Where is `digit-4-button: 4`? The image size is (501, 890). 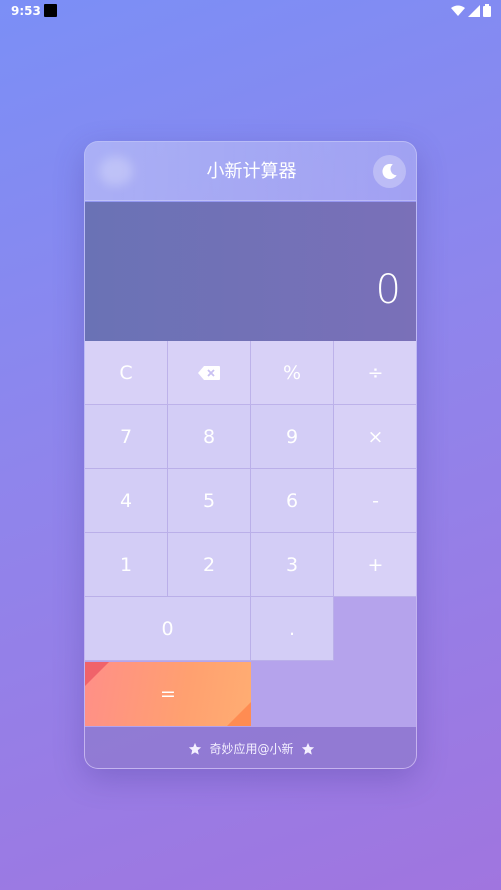
digit-4-button: 4 is located at coordinates (126, 501).